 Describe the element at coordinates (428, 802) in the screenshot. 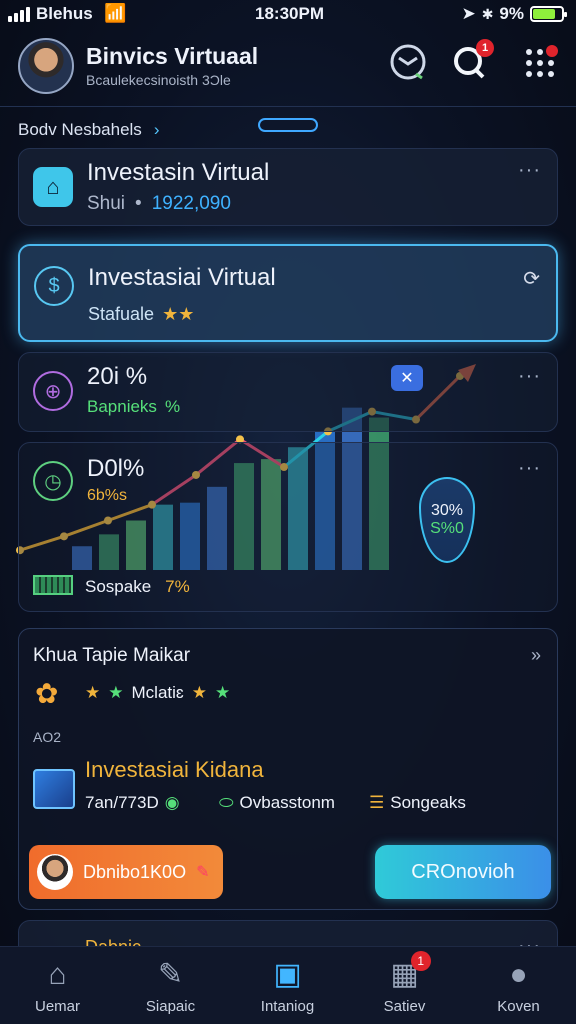

I see `stat-value: Songeaks` at that location.